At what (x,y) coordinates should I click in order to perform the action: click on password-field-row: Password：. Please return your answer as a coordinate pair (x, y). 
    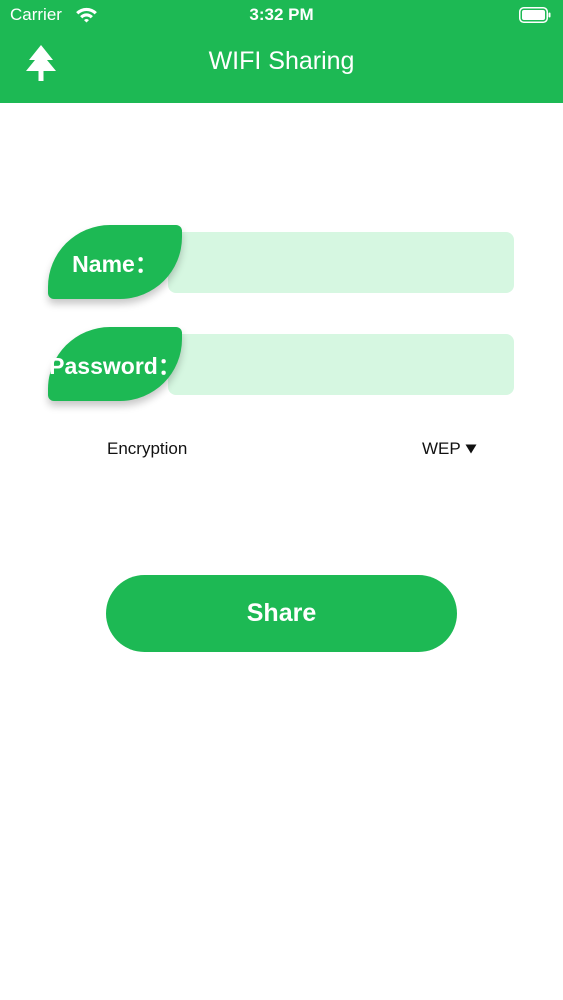
    Looking at the image, I should click on (281, 364).